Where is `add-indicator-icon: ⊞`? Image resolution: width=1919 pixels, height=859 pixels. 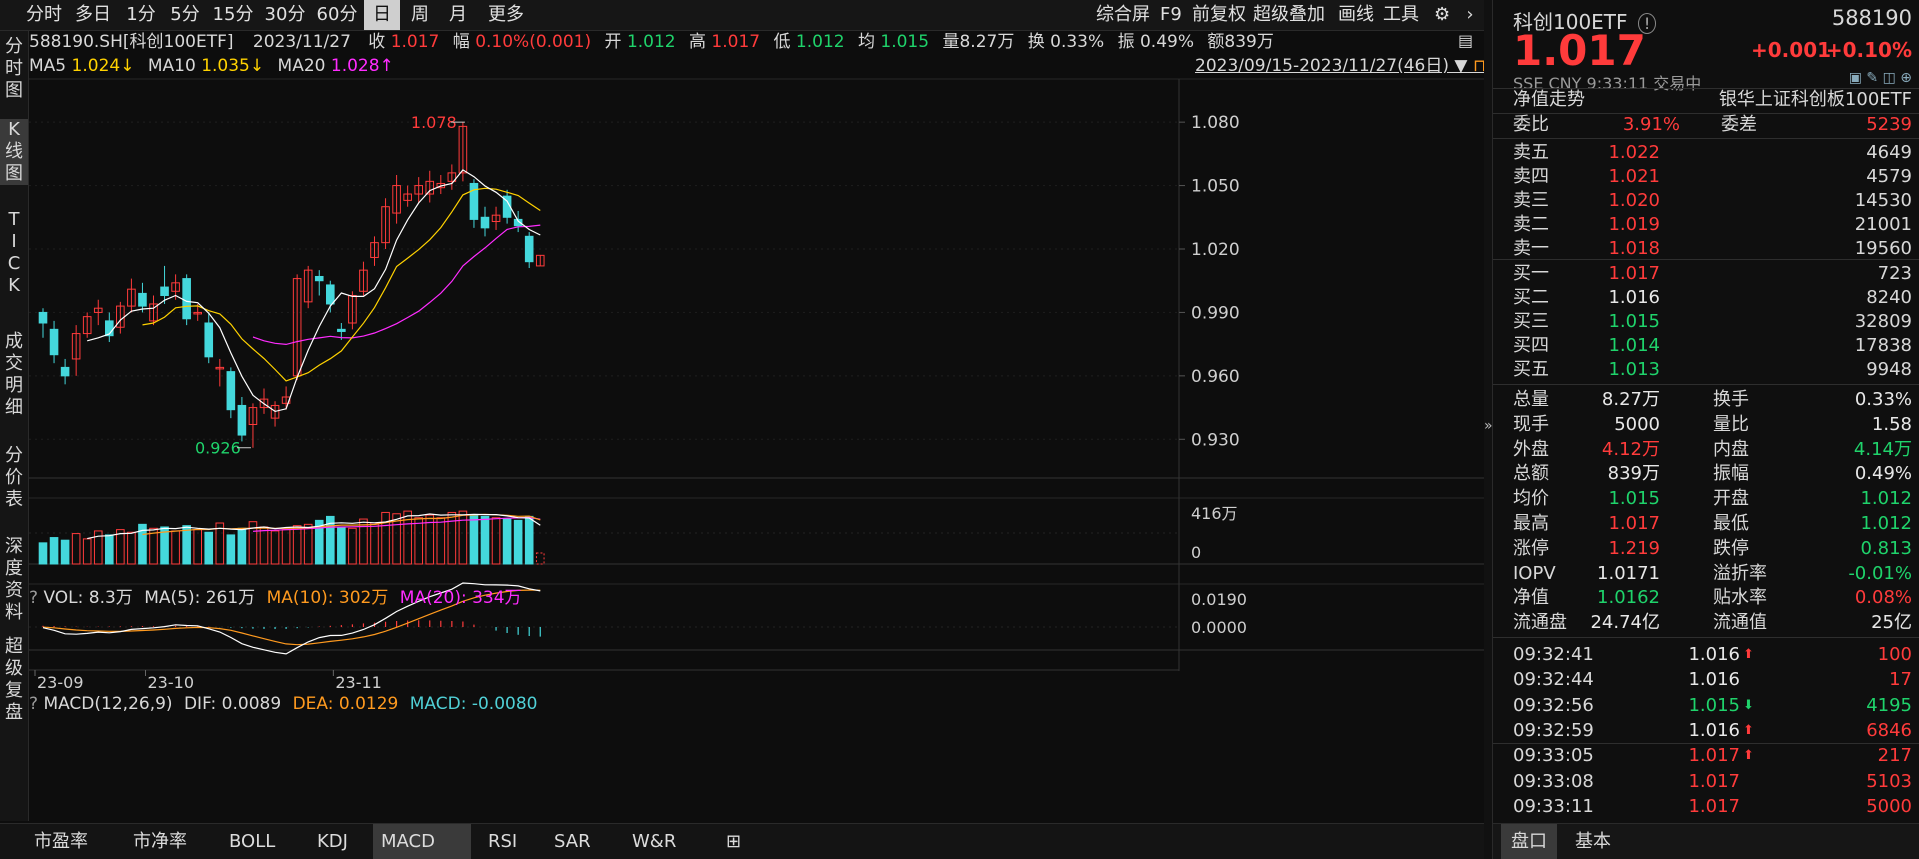 add-indicator-icon: ⊞ is located at coordinates (733, 841).